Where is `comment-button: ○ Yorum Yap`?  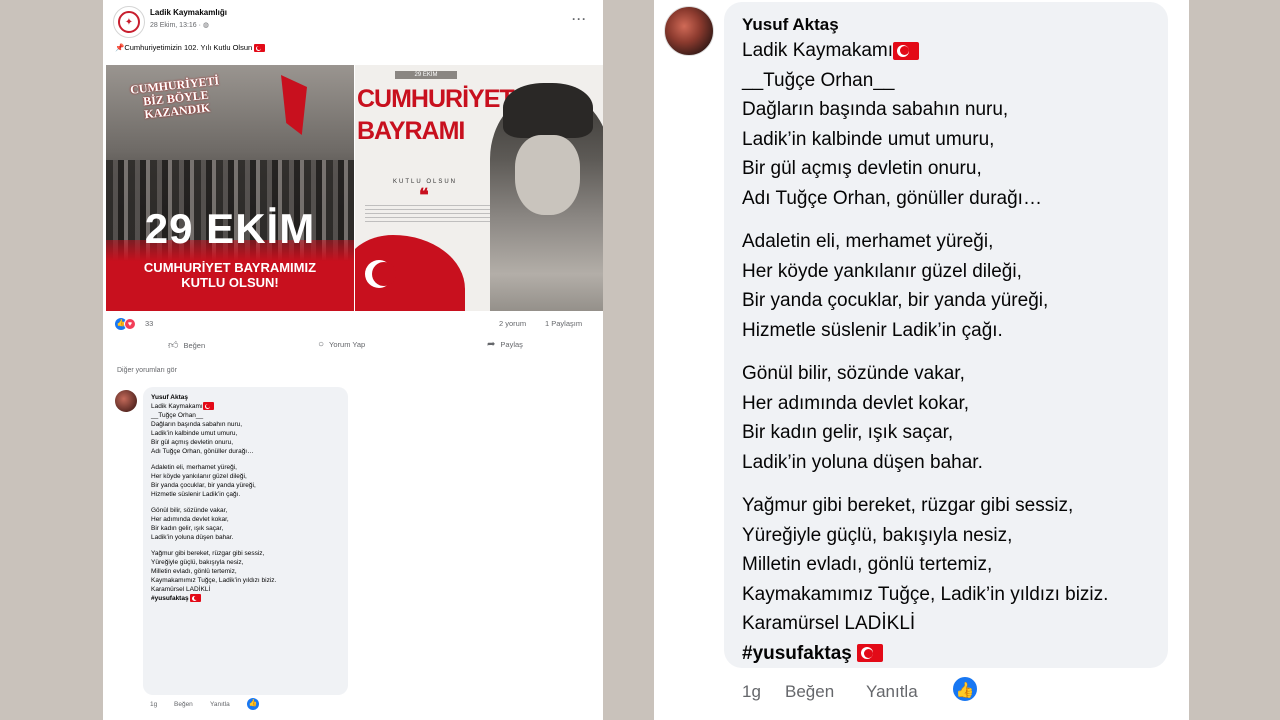
comment-button: ○ Yorum Yap is located at coordinates (341, 344).